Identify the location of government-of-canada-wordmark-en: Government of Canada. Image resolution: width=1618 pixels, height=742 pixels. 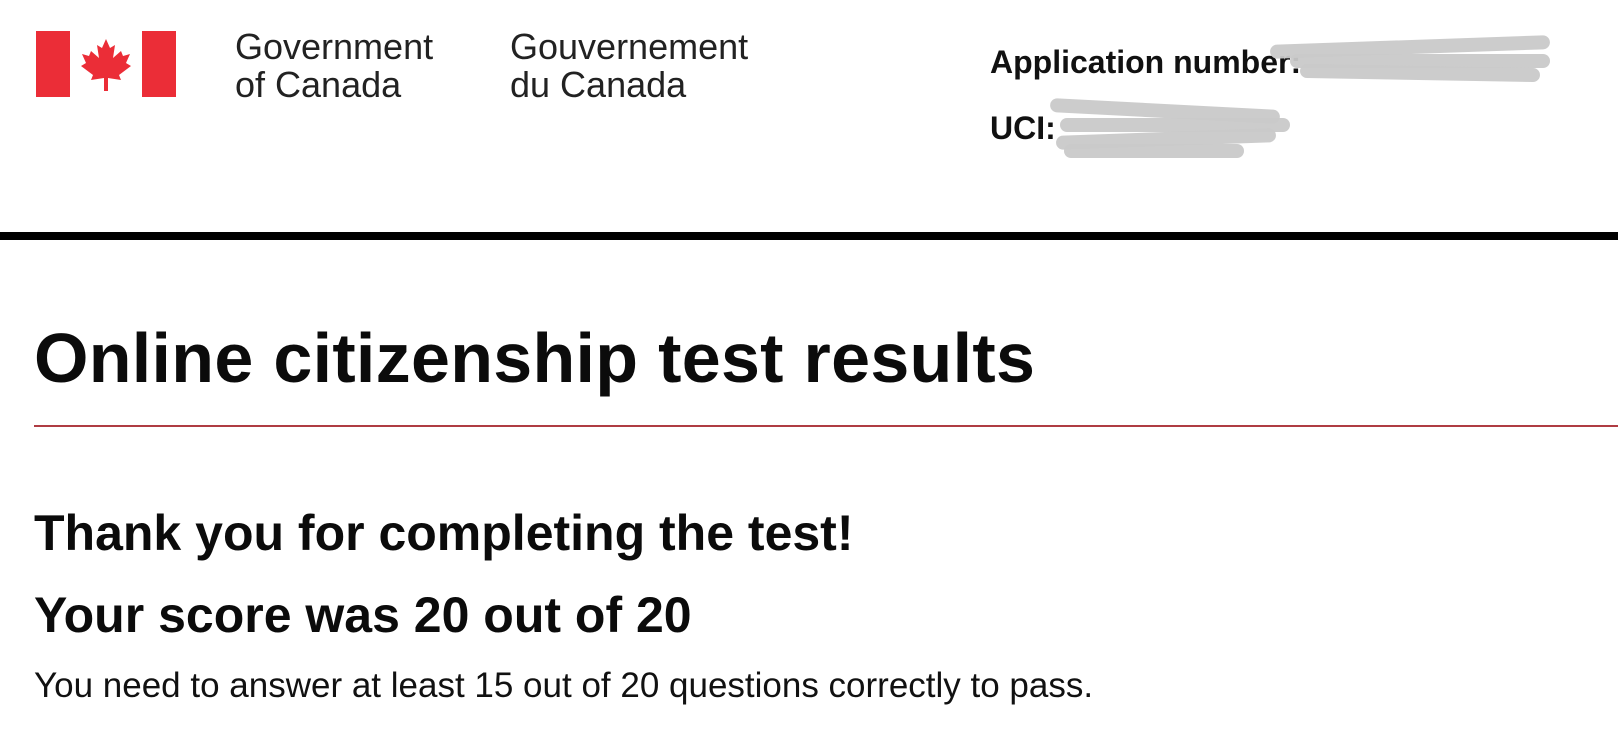
(334, 66).